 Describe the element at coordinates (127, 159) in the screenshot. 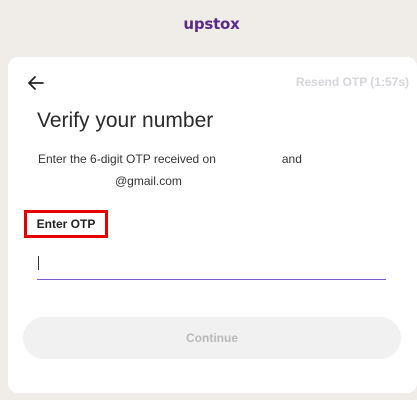

I see `description-part1: Enter the 6-digit OTP received on` at that location.